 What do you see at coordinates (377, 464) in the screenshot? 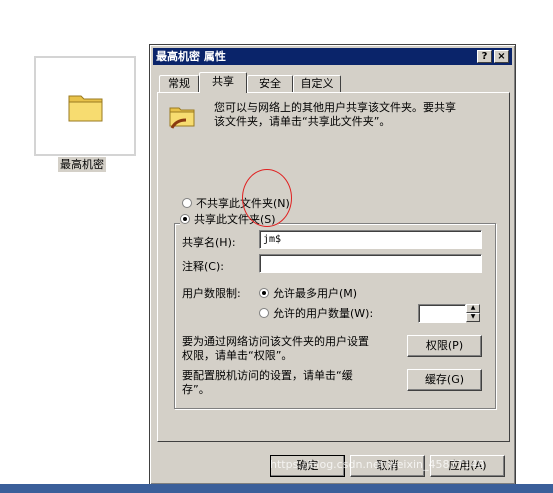
I see `watermark-text: https://blog.csdn.net/weixin_45877148` at bounding box center [377, 464].